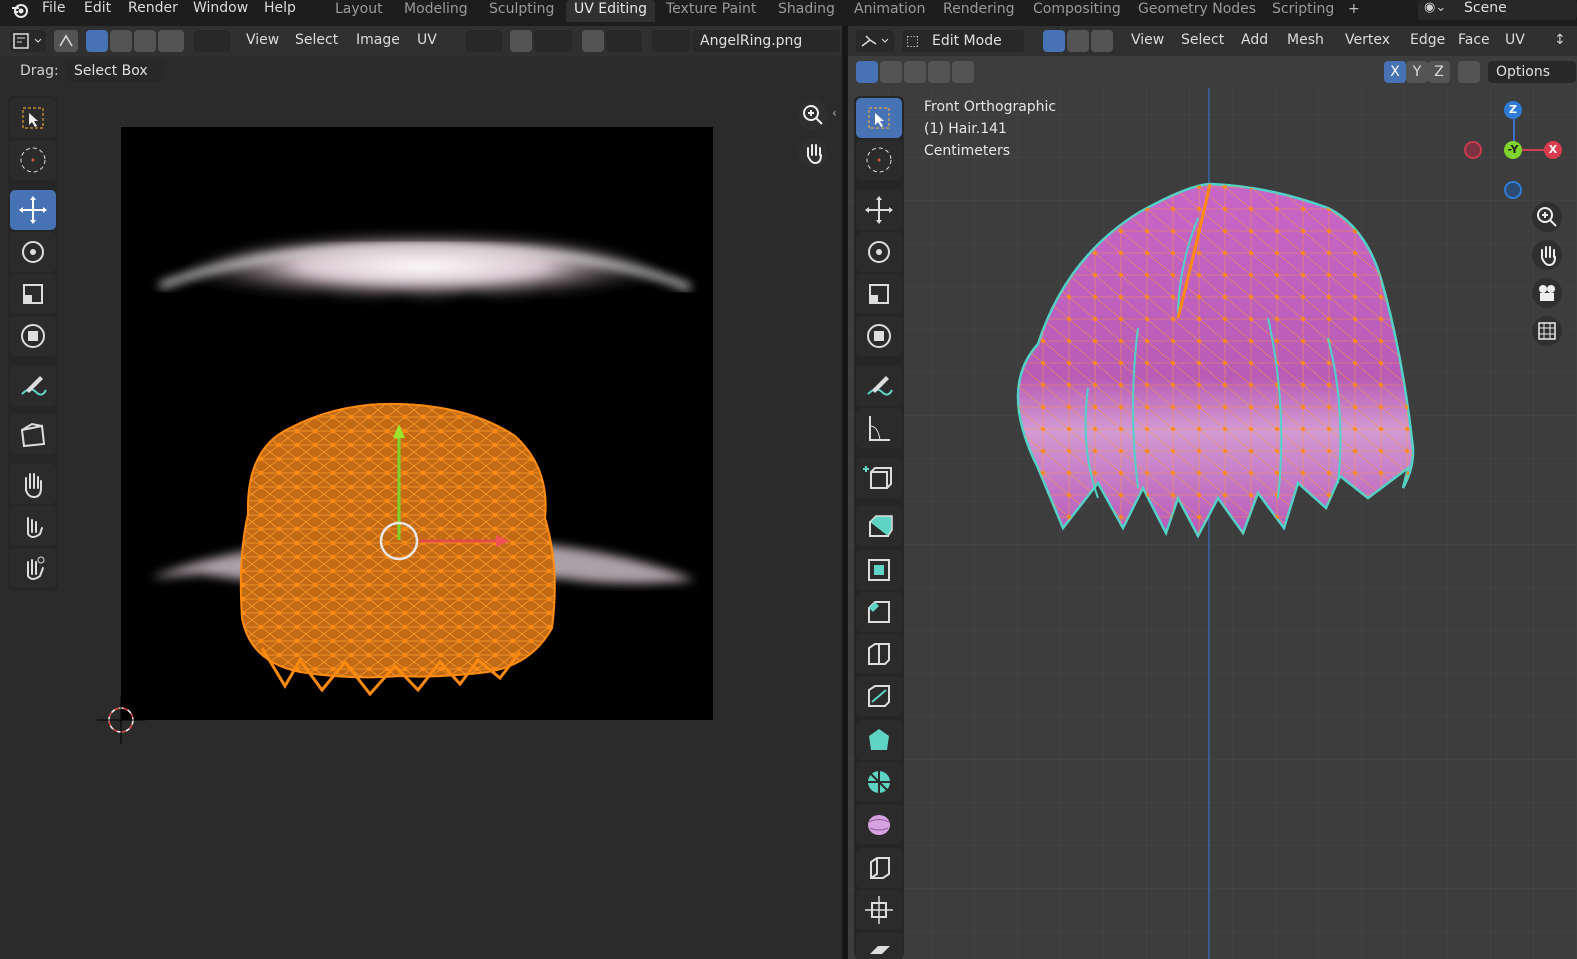 Image resolution: width=1577 pixels, height=959 pixels. I want to click on pivot-point-dropdown, so click(484, 41).